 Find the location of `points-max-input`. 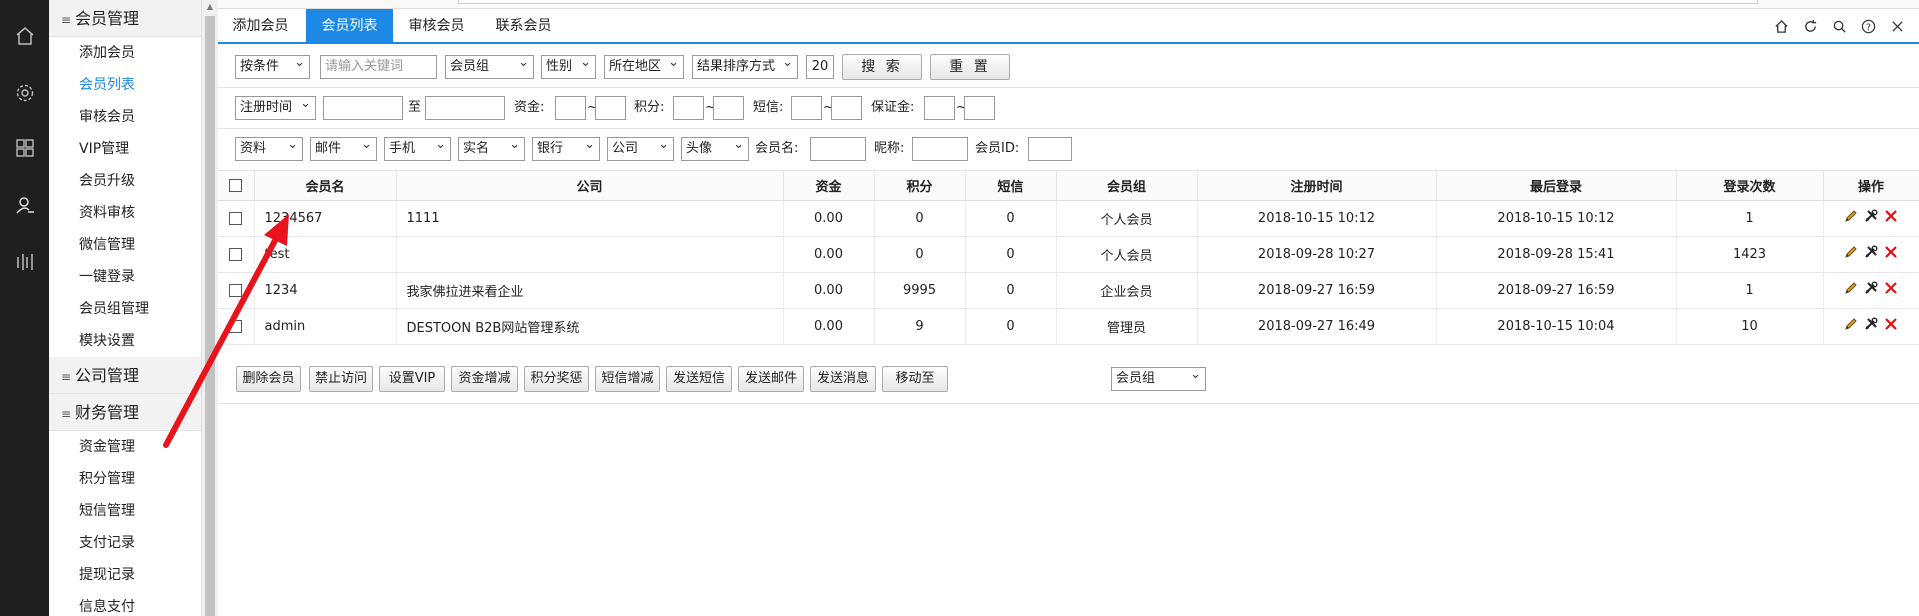

points-max-input is located at coordinates (728, 108).